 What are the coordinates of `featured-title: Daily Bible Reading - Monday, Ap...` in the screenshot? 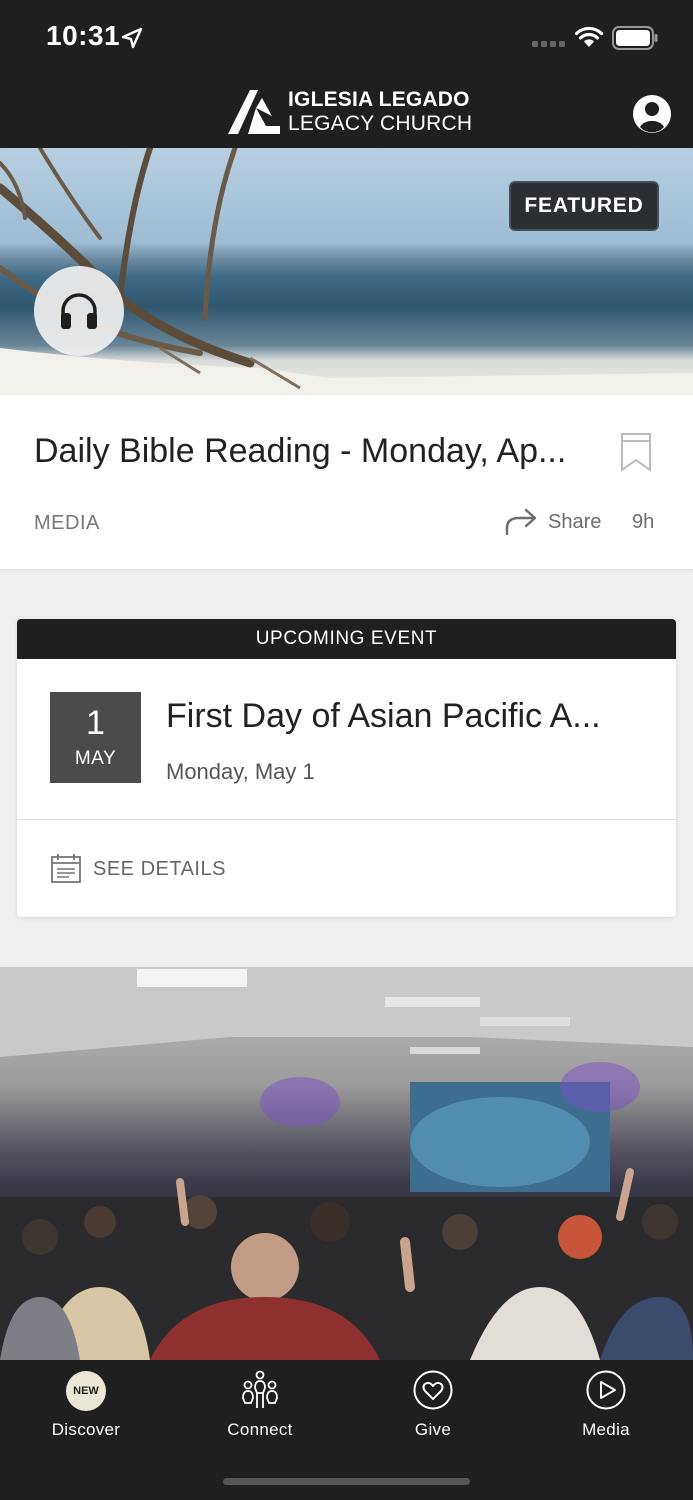 It's located at (314, 451).